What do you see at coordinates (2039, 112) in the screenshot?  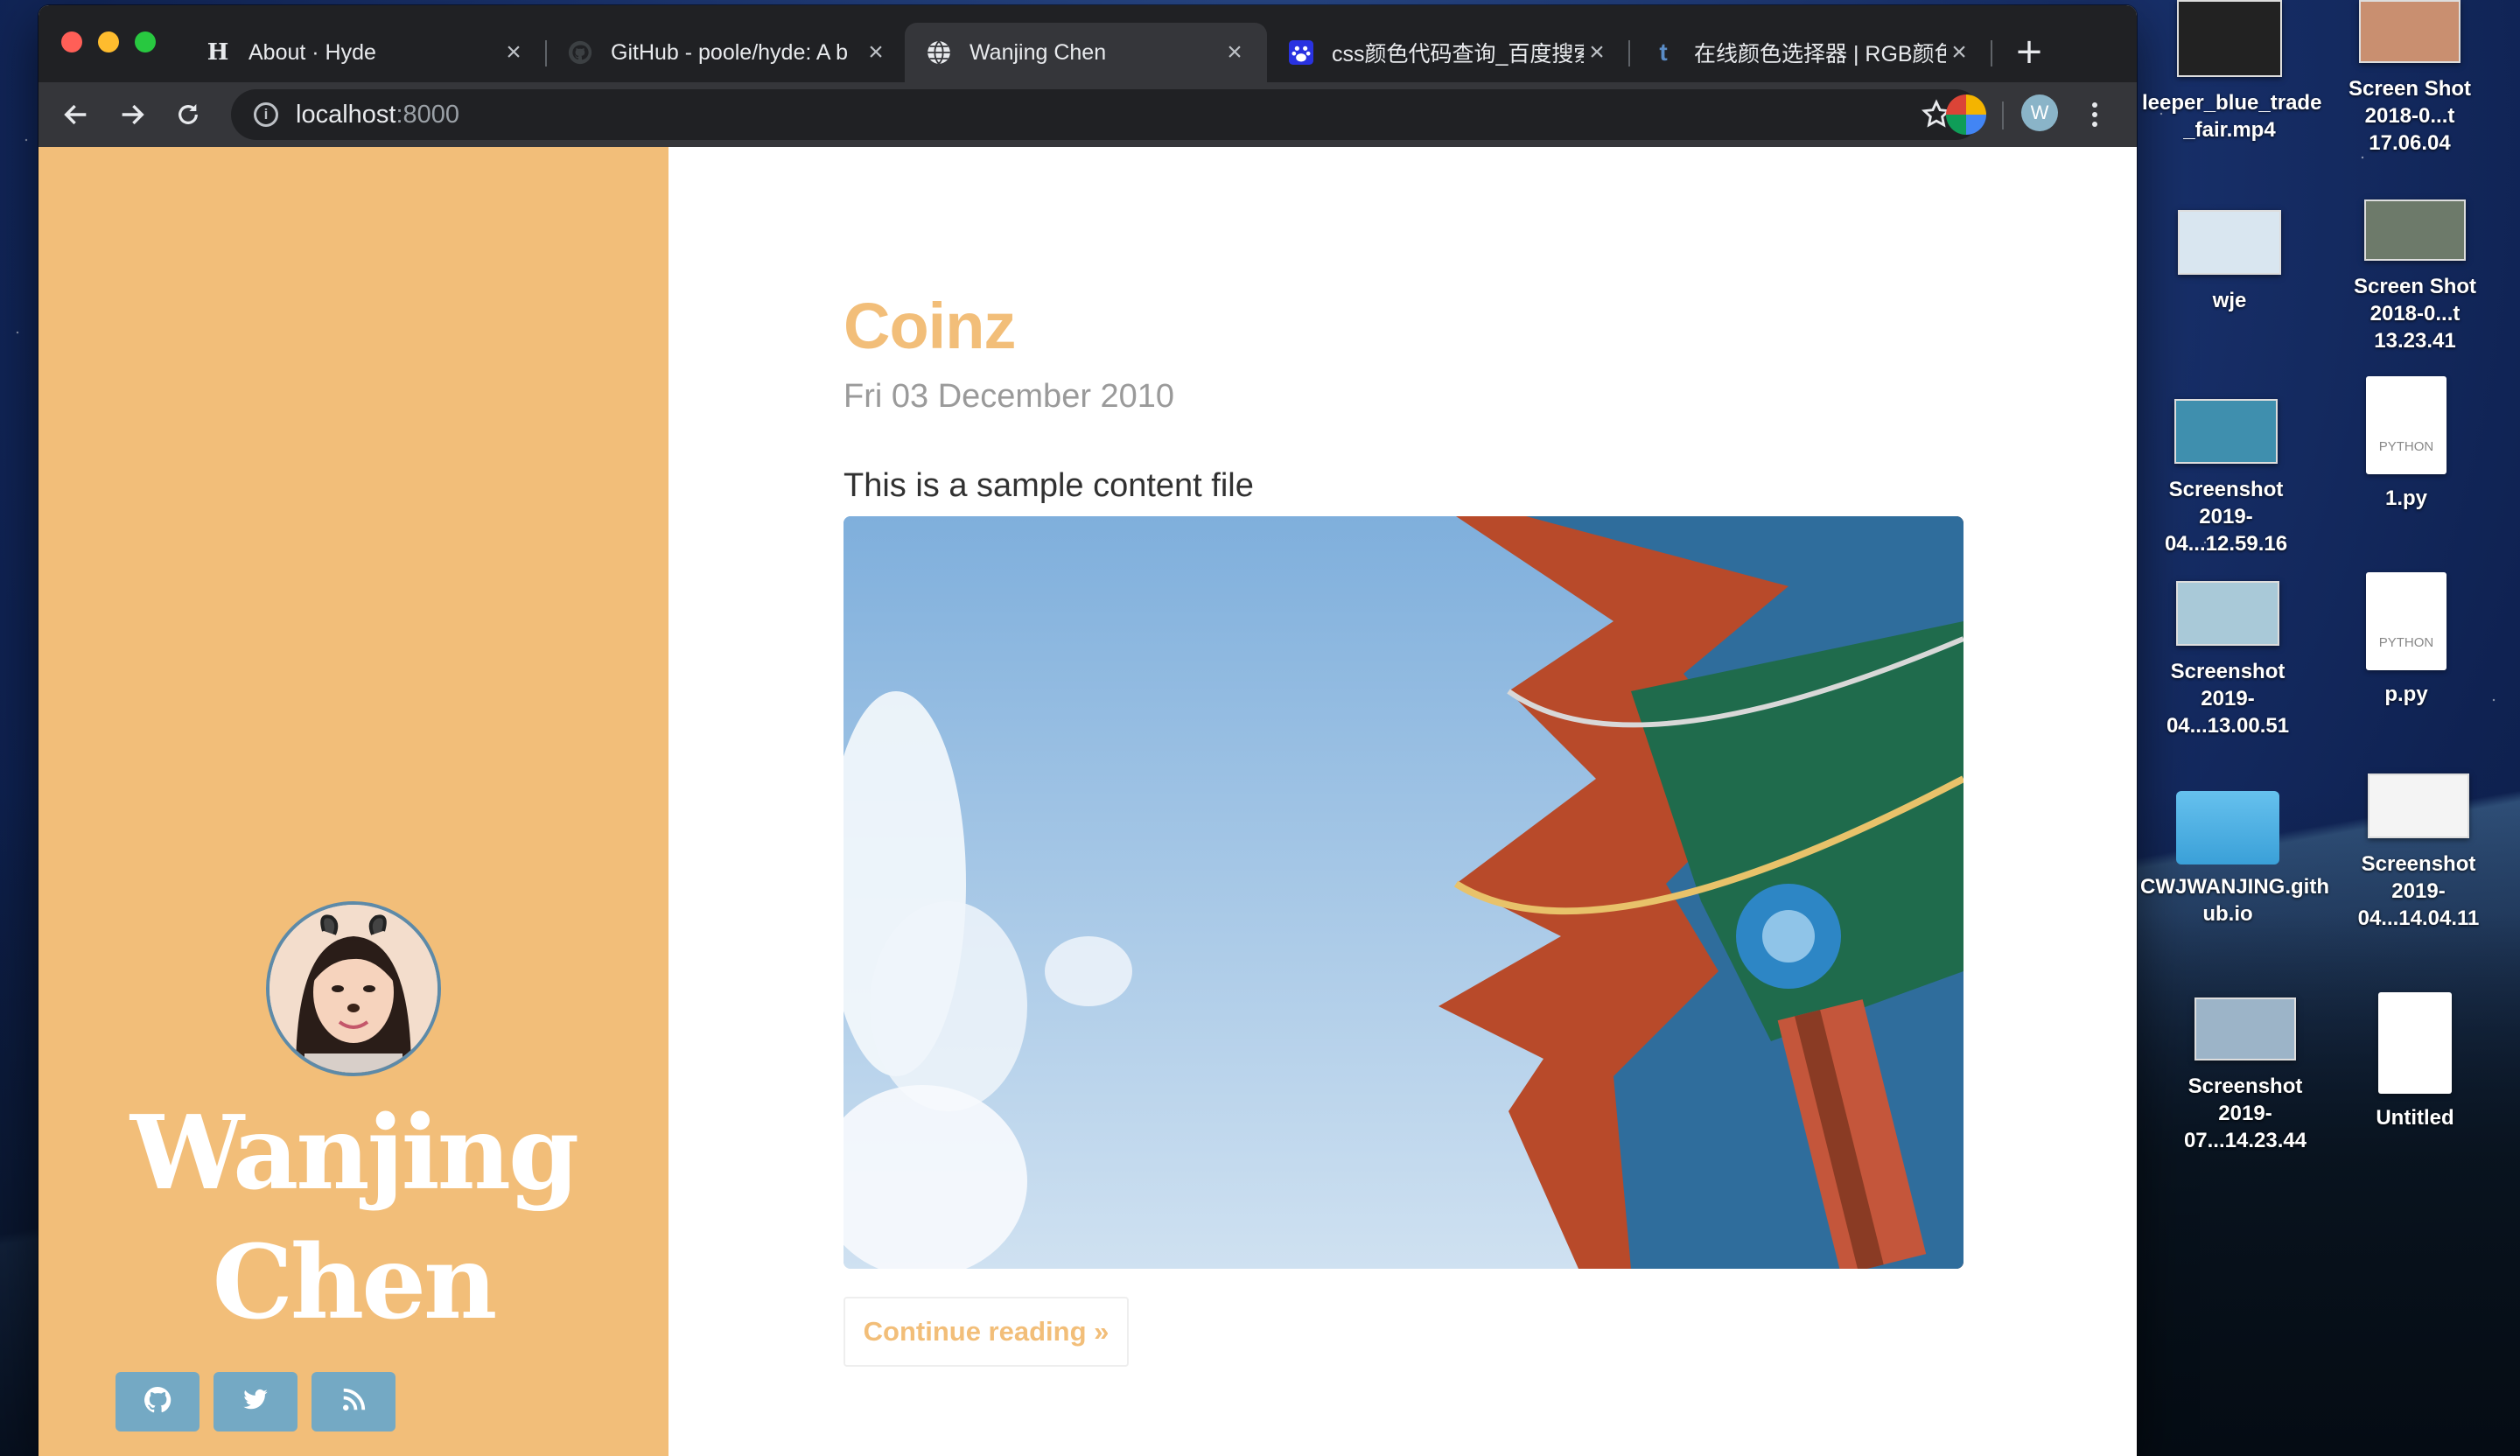 I see `profile-avatar: W` at bounding box center [2039, 112].